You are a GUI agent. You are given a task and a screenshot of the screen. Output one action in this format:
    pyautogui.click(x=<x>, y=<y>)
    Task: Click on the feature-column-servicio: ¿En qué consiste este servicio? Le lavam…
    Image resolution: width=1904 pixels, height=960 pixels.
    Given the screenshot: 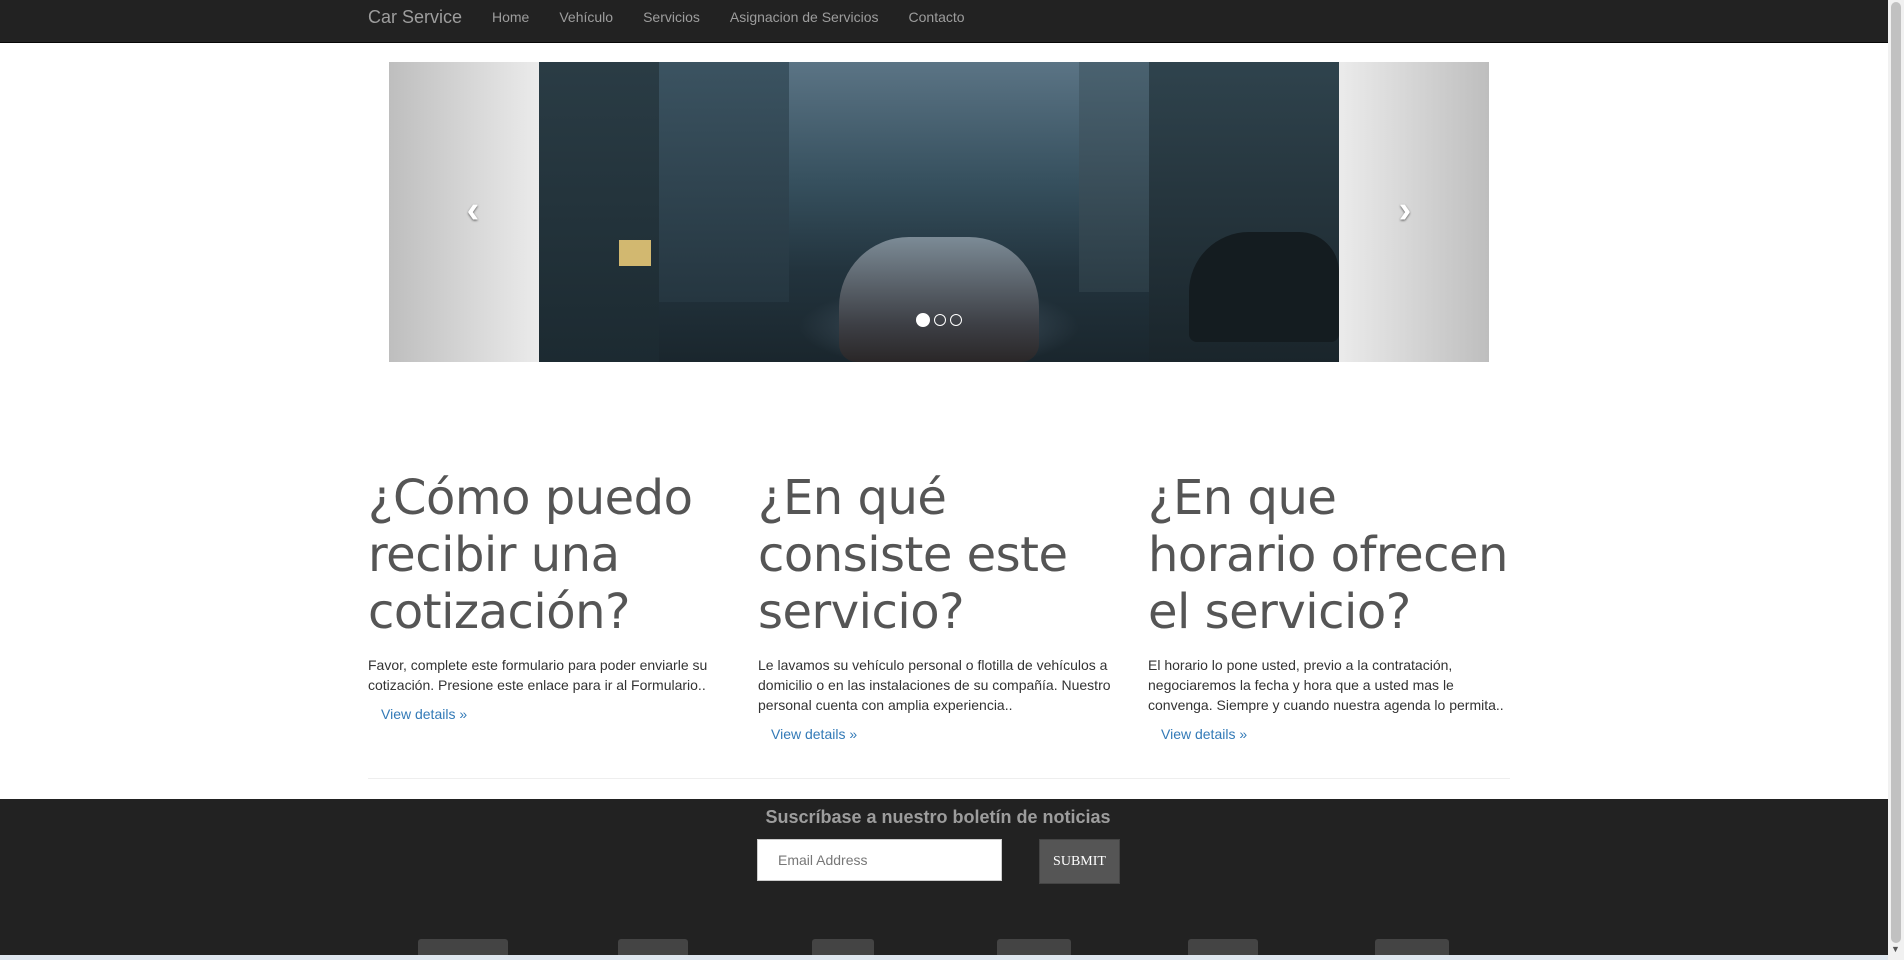 What is the action you would take?
    pyautogui.click(x=938, y=607)
    